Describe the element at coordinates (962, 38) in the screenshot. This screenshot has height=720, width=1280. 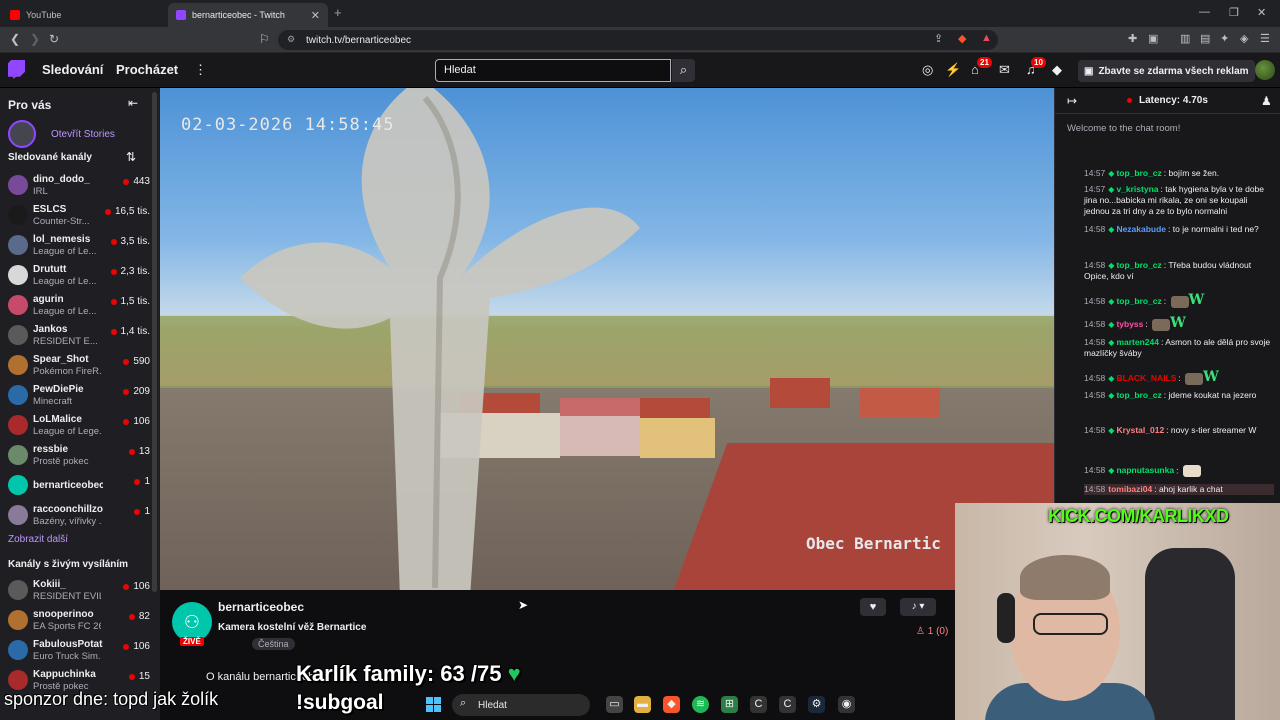
I see `brave-shield-icon: ◆` at that location.